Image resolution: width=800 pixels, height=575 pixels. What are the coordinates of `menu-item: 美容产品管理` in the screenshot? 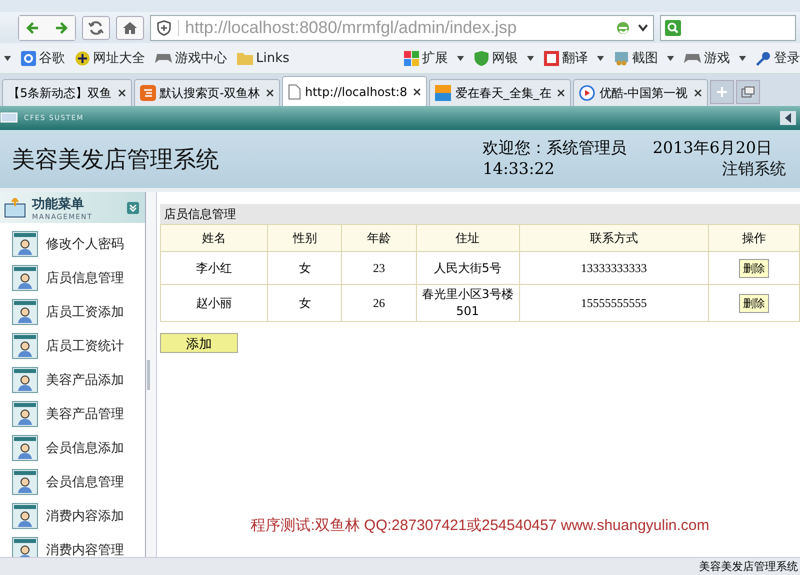 It's located at (78, 414).